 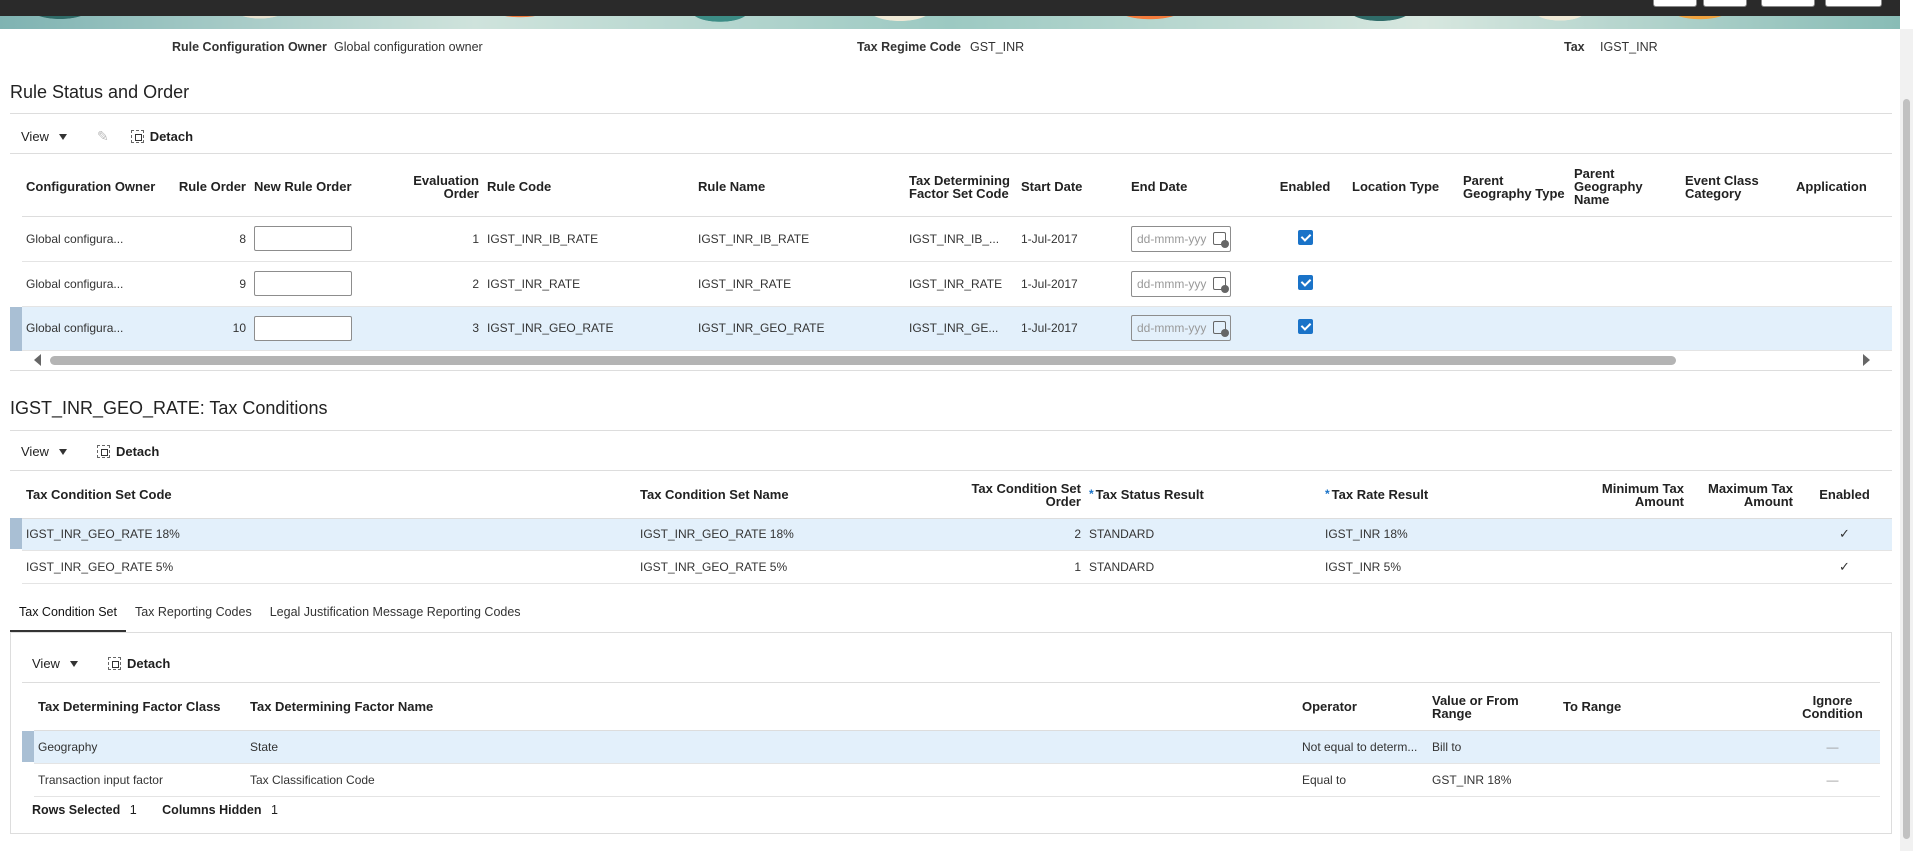 What do you see at coordinates (140, 707) in the screenshot?
I see `col-factor-class: Tax Determining Factor Class` at bounding box center [140, 707].